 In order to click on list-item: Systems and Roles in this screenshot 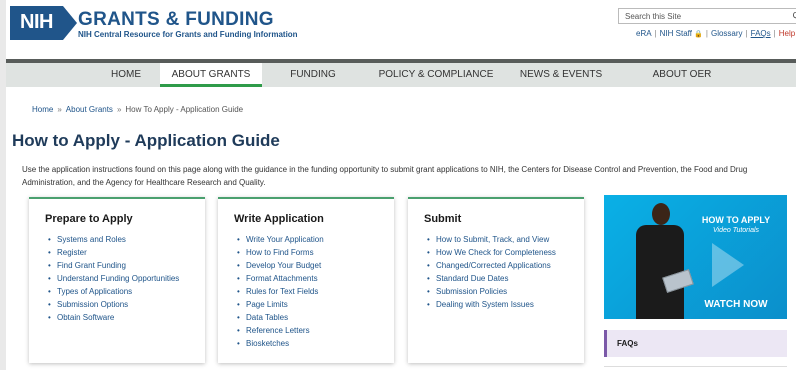, I will do `click(125, 239)`.